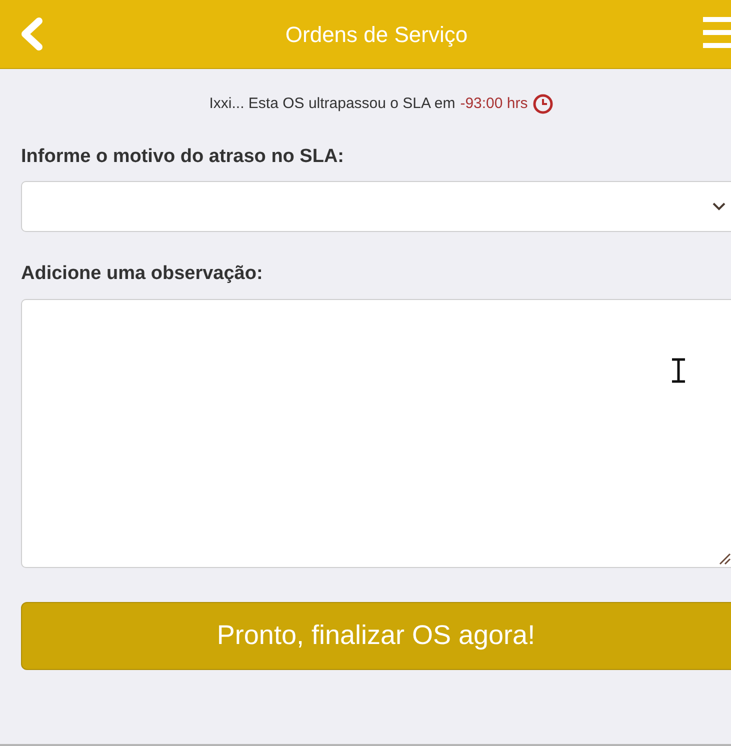 The height and width of the screenshot is (746, 731). I want to click on overdue-time: -93:00 hrs, so click(494, 104).